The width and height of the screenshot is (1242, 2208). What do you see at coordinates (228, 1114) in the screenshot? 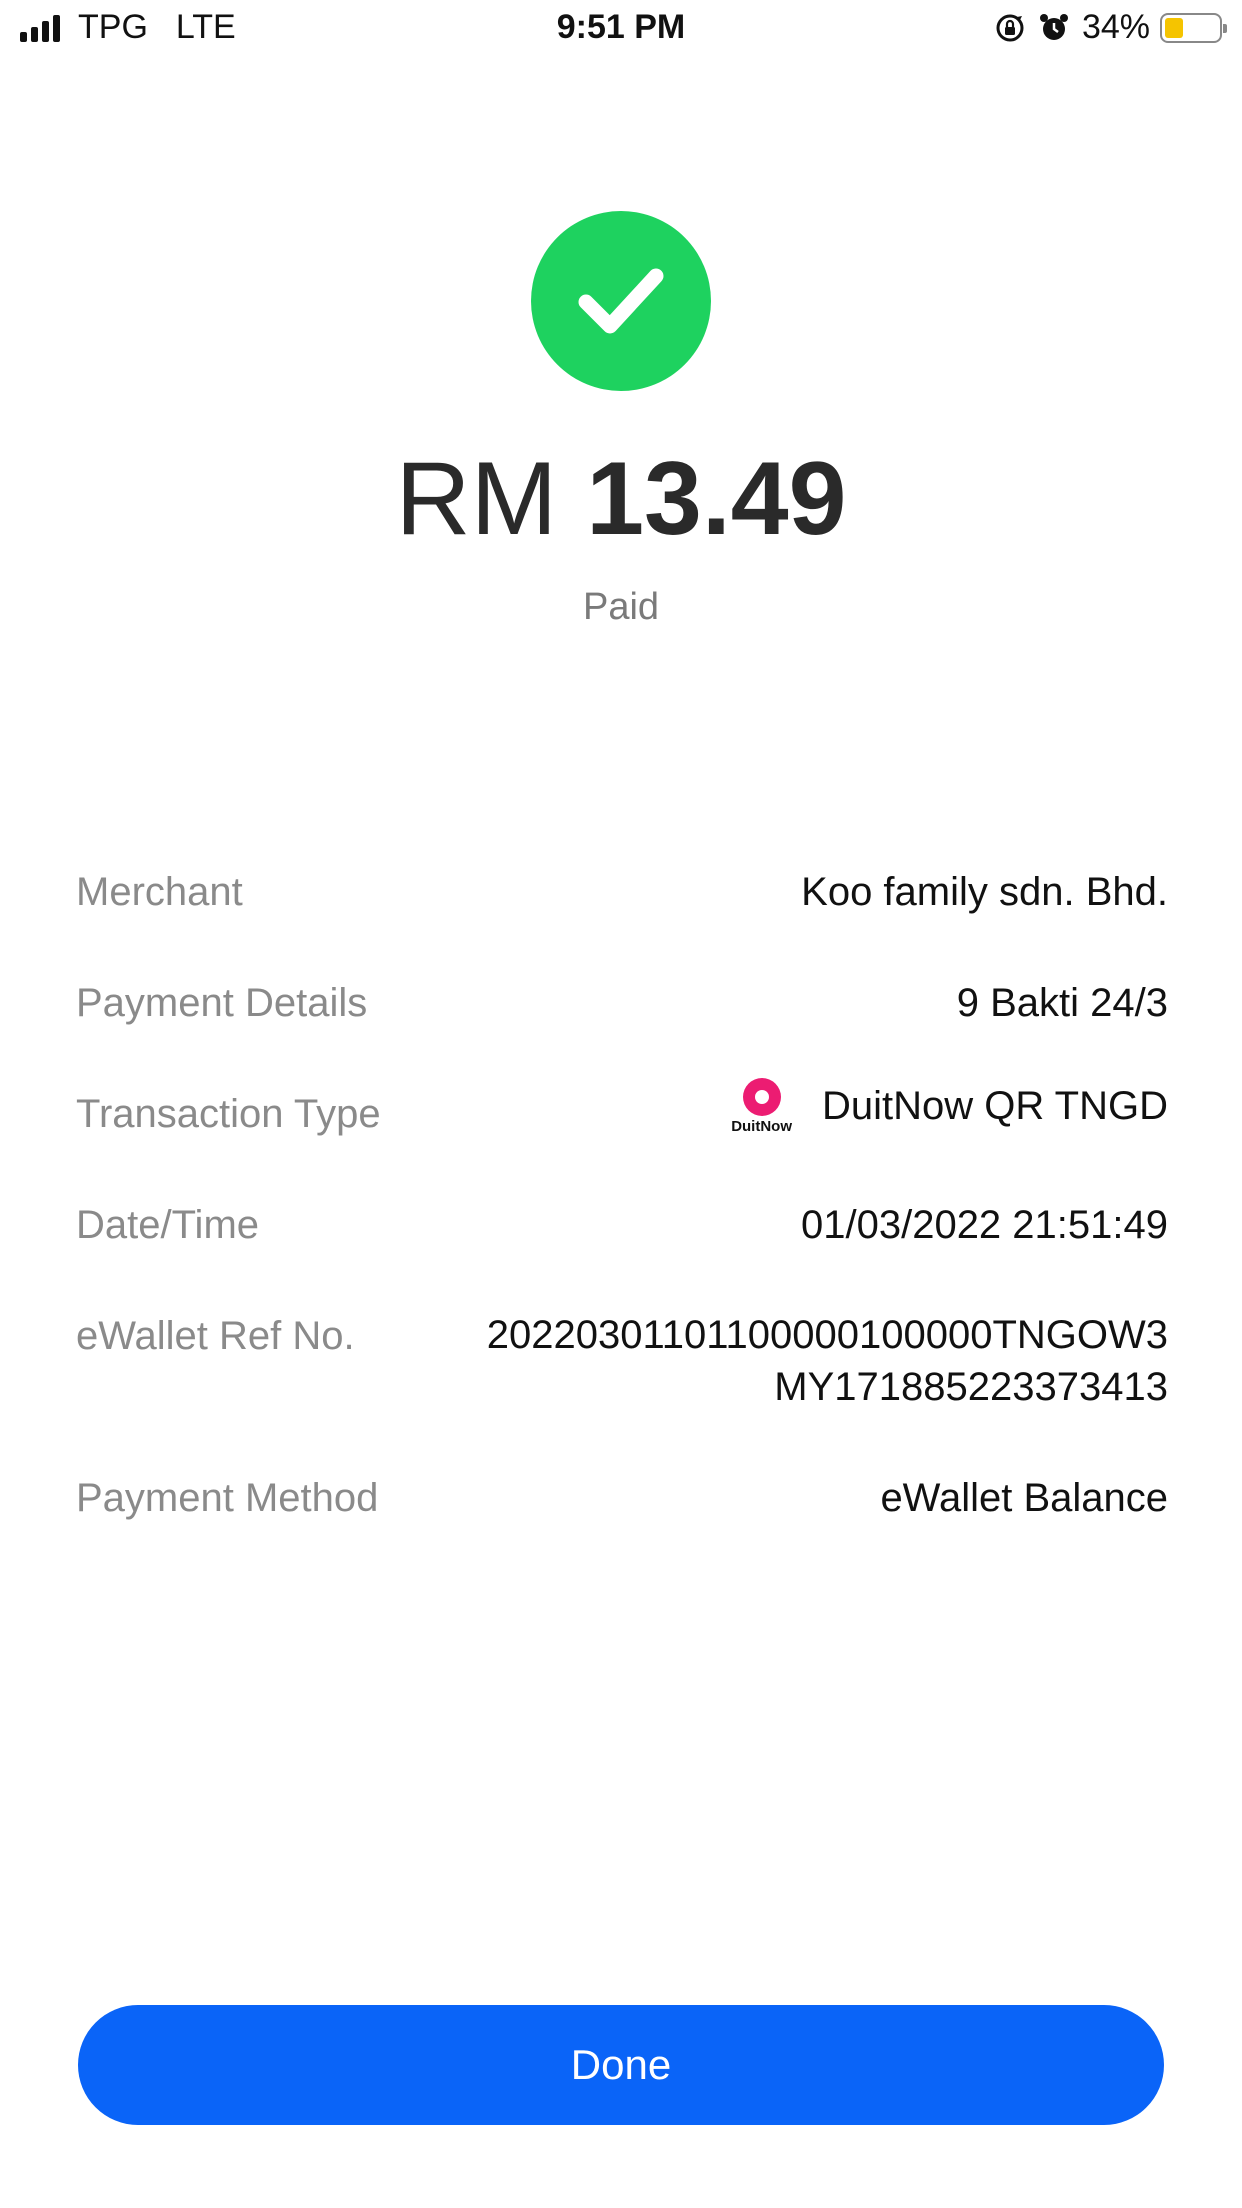
I see `transaction-type-label: Transaction Type` at bounding box center [228, 1114].